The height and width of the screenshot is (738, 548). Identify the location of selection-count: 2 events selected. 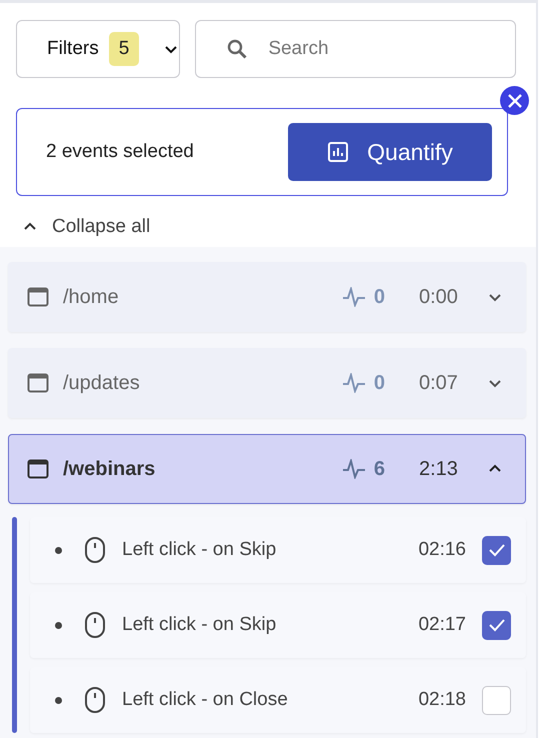
(120, 152).